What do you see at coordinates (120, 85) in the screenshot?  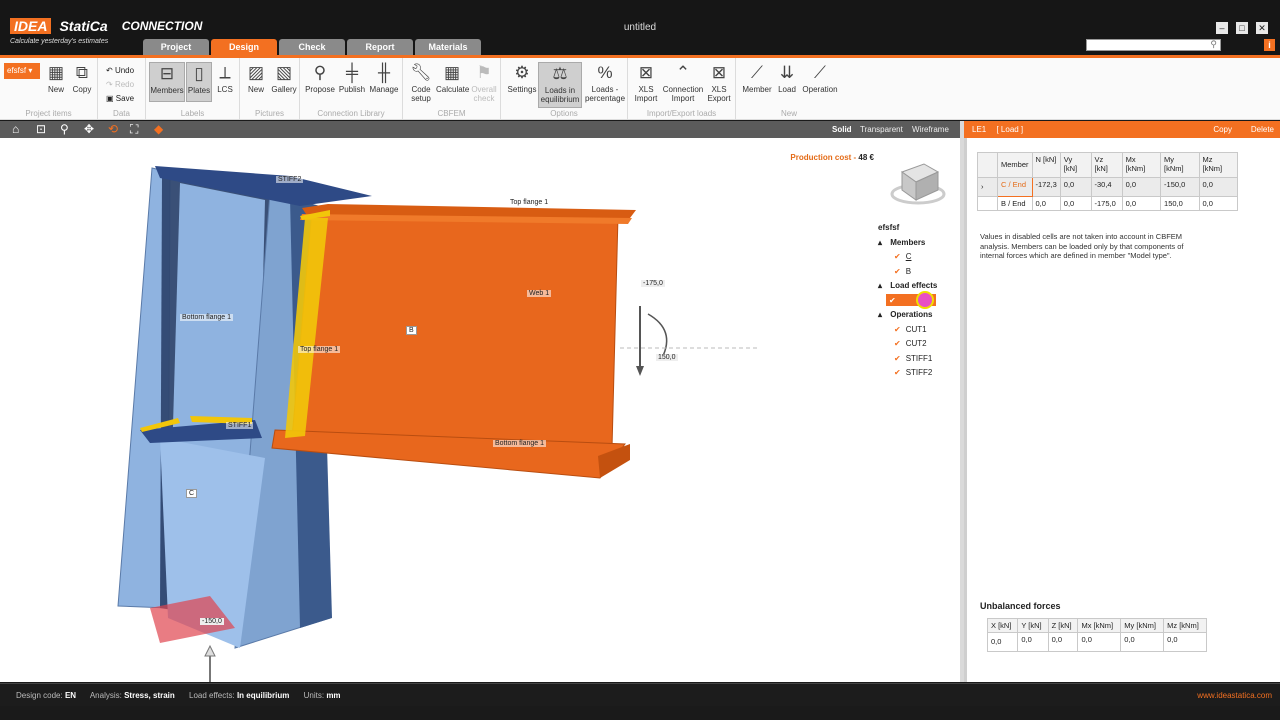 I see `redo-button: ↷ Redo` at bounding box center [120, 85].